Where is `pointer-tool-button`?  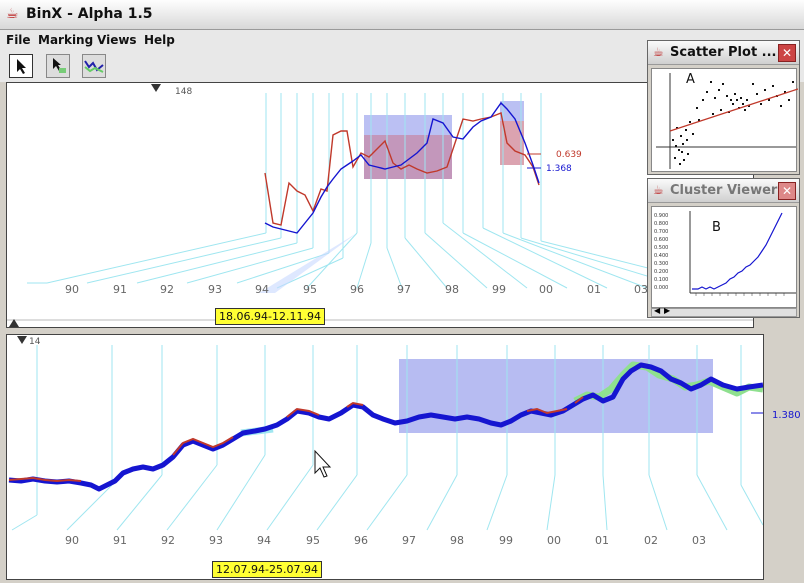 pointer-tool-button is located at coordinates (21, 66).